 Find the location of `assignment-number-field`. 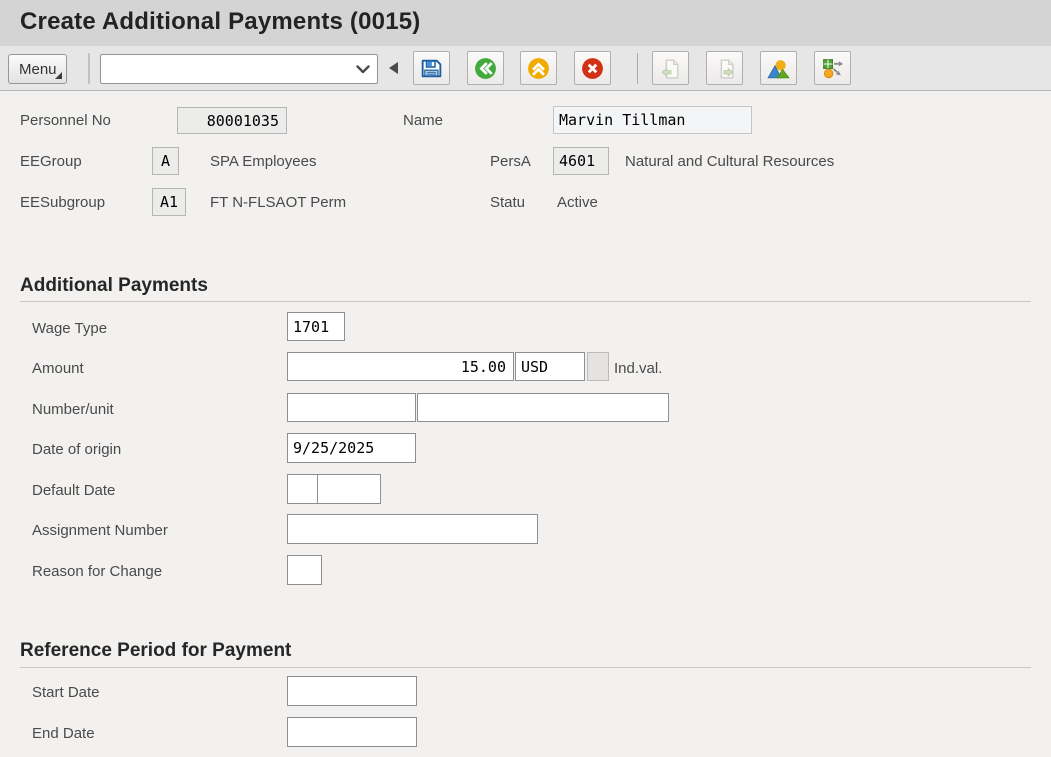

assignment-number-field is located at coordinates (412, 529).